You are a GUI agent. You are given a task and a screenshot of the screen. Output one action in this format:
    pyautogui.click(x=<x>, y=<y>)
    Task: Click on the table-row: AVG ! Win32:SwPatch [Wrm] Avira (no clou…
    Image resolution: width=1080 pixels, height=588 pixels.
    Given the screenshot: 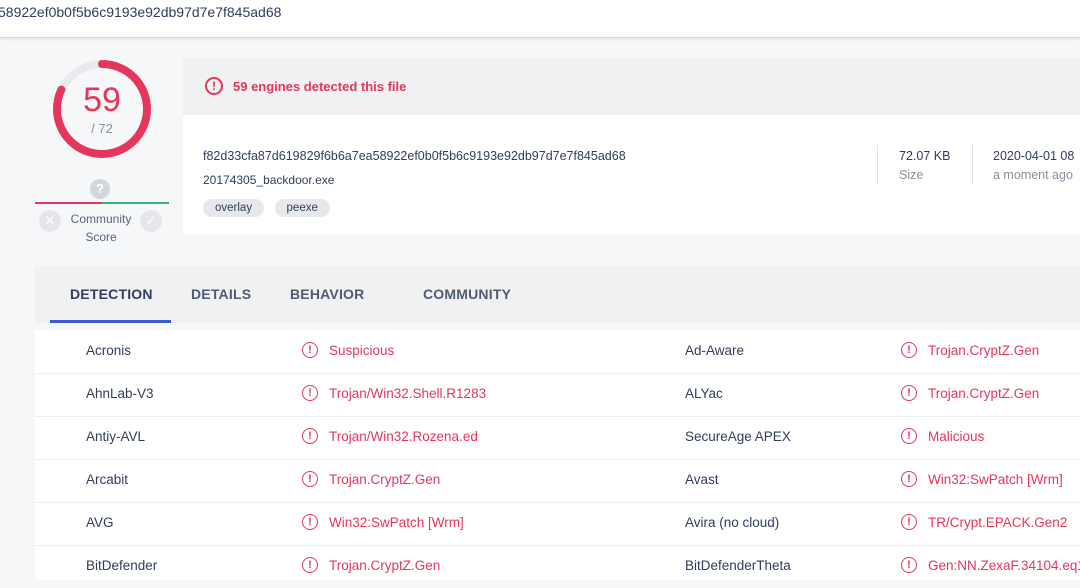 What is the action you would take?
    pyautogui.click(x=557, y=524)
    